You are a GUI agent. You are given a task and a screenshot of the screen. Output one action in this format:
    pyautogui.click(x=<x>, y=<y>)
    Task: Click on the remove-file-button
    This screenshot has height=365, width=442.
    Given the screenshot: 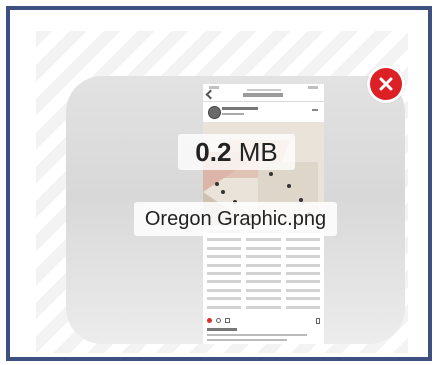 What is the action you would take?
    pyautogui.click(x=386, y=84)
    